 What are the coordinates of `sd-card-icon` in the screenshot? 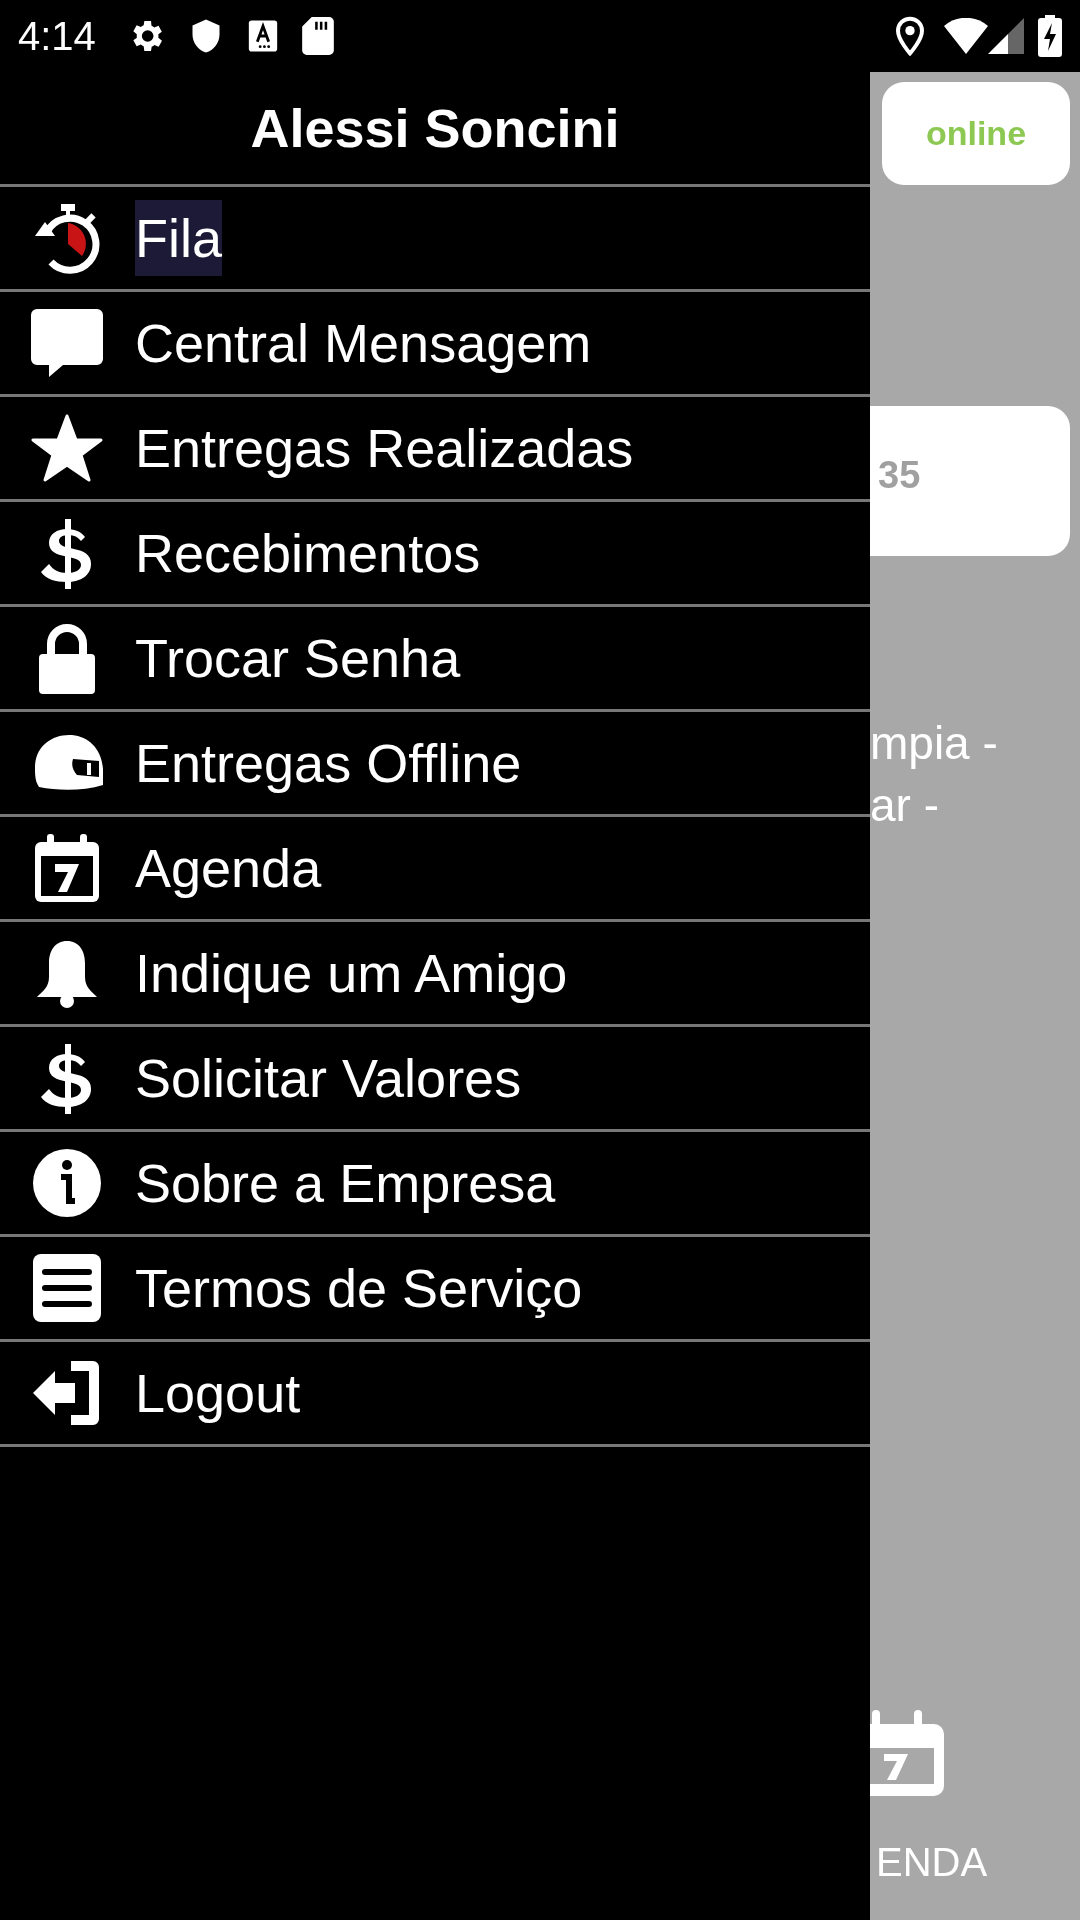 It's located at (317, 36).